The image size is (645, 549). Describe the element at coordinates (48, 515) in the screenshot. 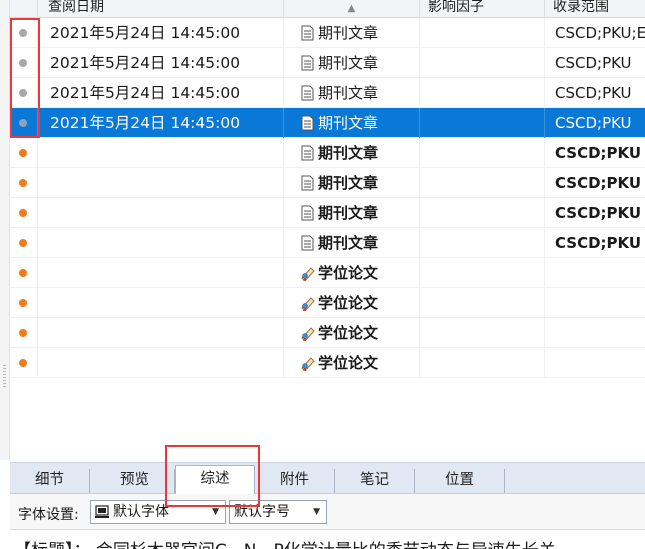

I see `font-settings-label: 字体设置:` at that location.